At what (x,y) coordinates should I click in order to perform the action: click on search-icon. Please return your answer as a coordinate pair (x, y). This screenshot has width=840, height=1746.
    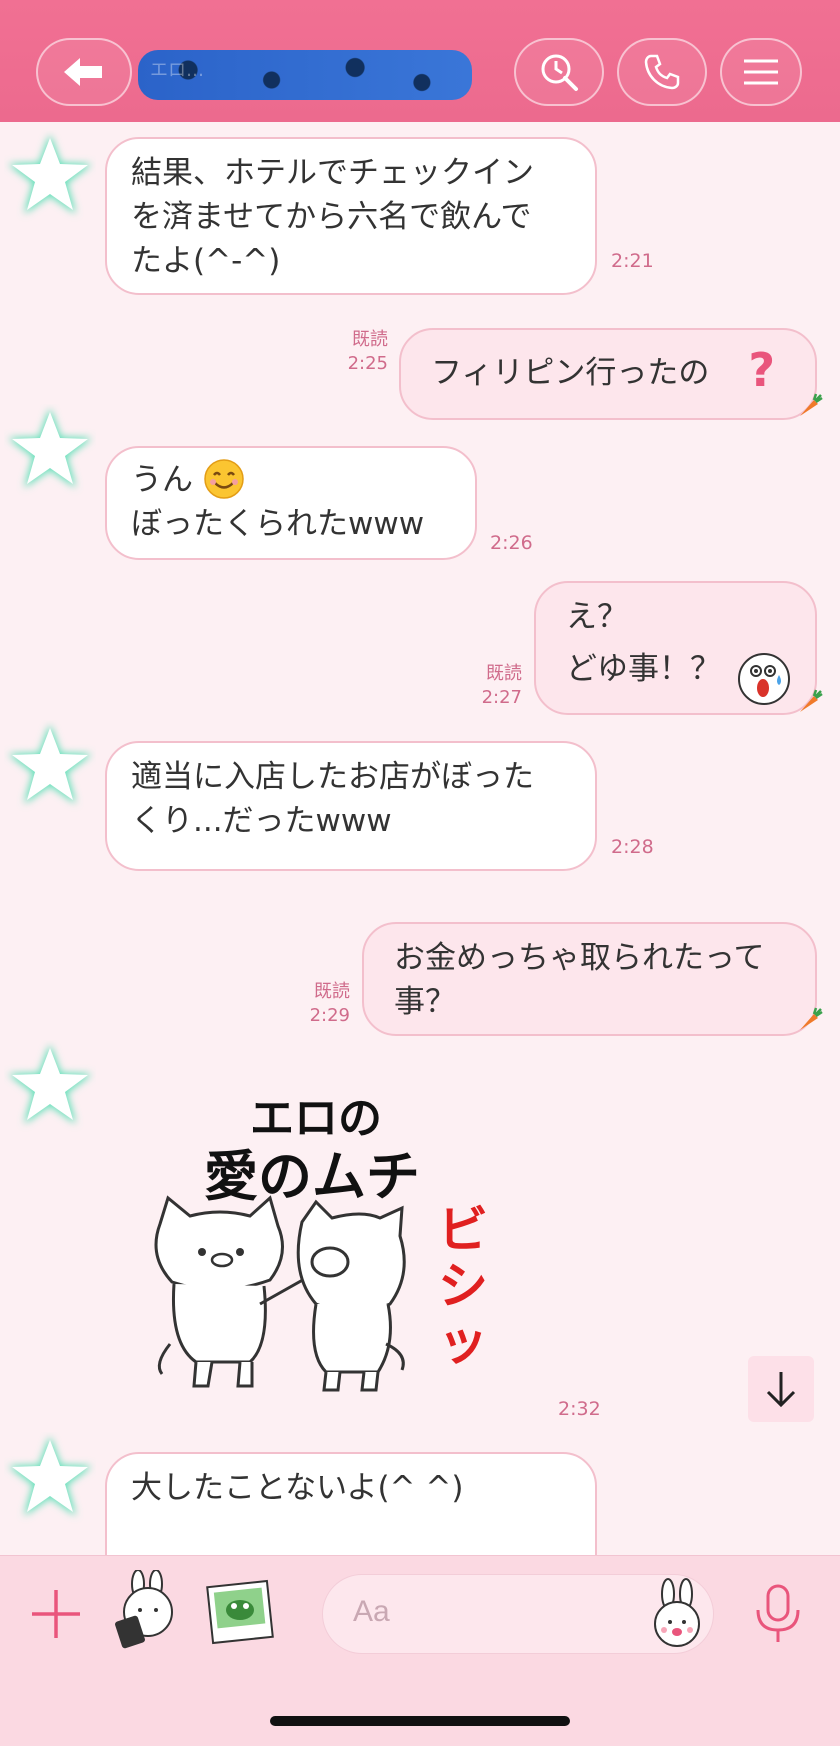
    Looking at the image, I should click on (559, 72).